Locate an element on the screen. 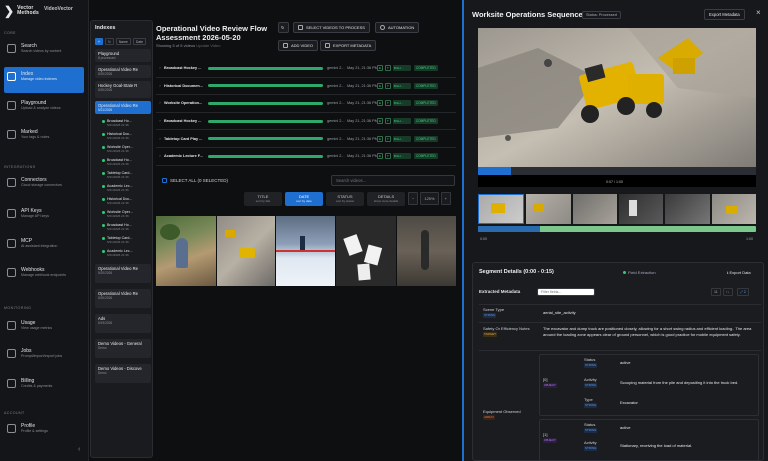 The height and width of the screenshot is (461, 768). index-video-text: Historical Doc... 5/21/2026 21:36 is located at coordinates (123, 136).